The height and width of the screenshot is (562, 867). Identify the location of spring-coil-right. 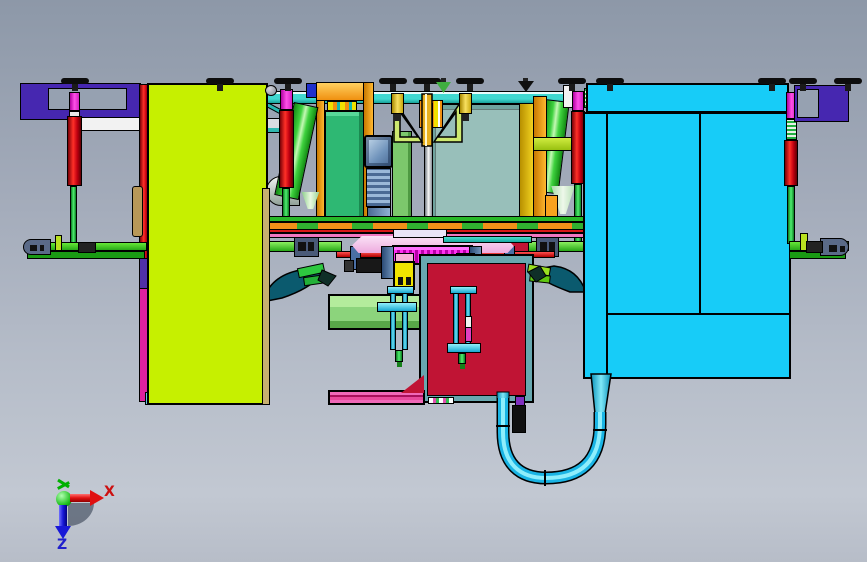
(791, 129).